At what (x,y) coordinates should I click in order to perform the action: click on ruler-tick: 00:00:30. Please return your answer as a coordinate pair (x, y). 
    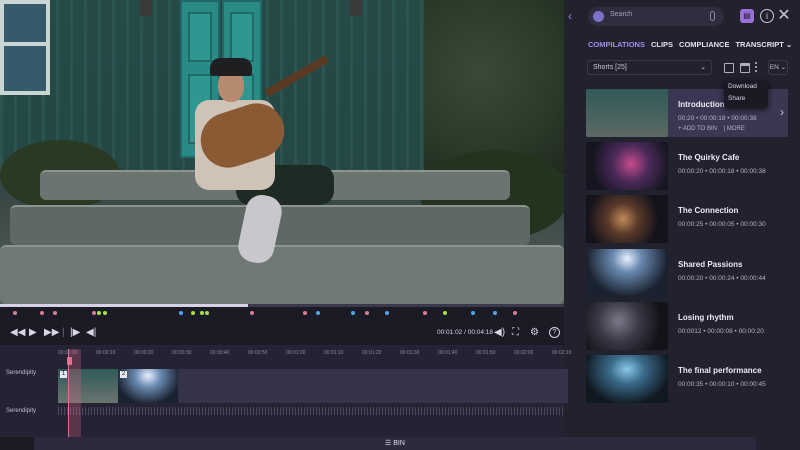
    Looking at the image, I should click on (182, 353).